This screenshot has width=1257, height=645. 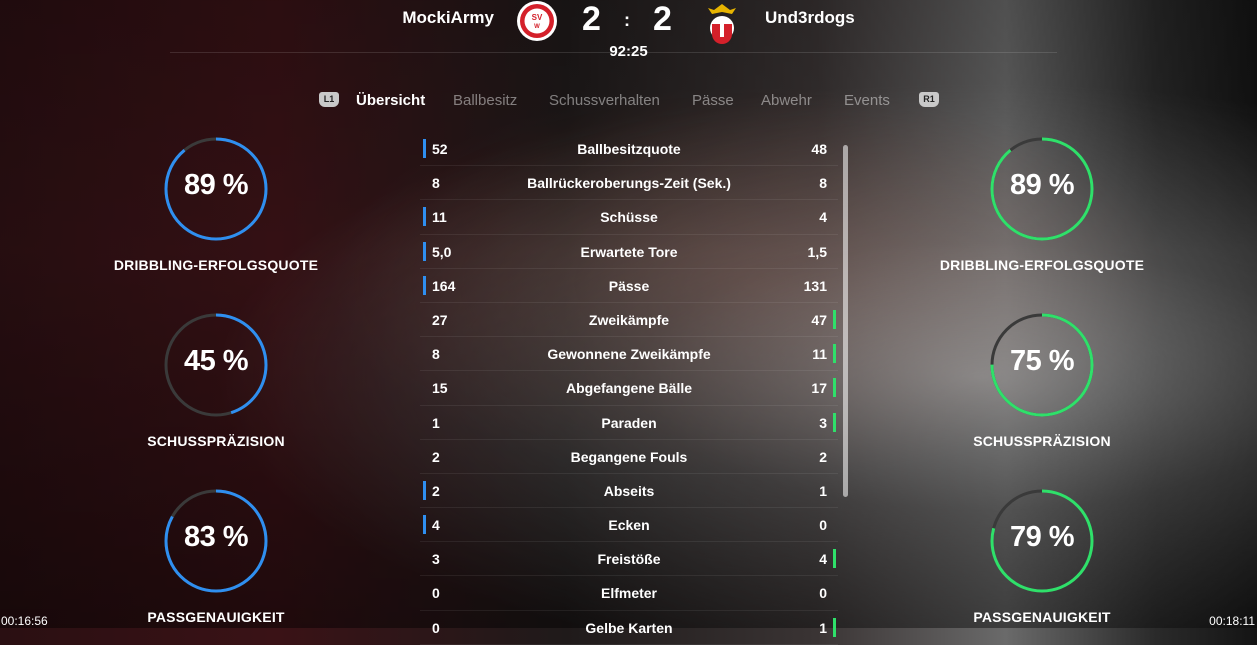 What do you see at coordinates (819, 319) in the screenshot?
I see `stat-away-value: 47` at bounding box center [819, 319].